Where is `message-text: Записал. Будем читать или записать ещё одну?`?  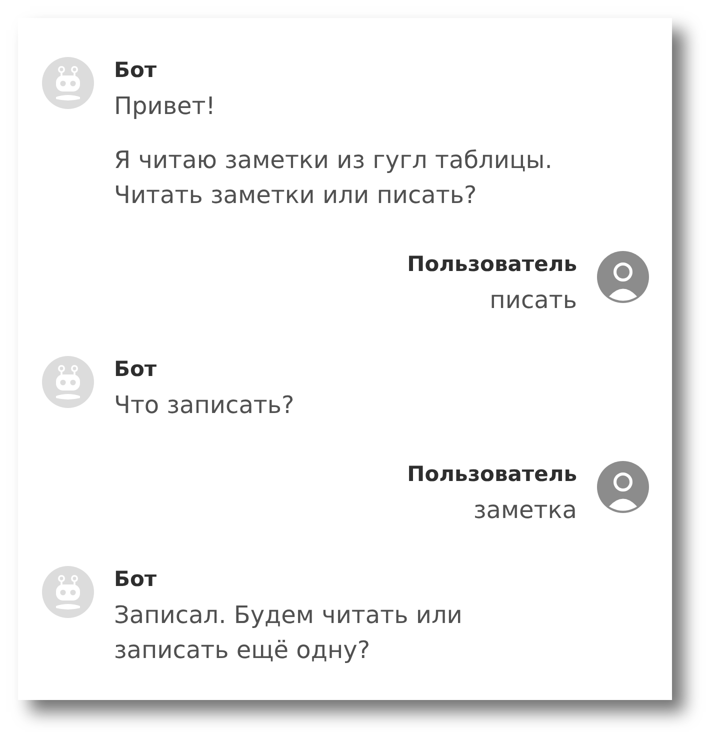
message-text: Записал. Будем читать или записать ещё одну? is located at coordinates (289, 633).